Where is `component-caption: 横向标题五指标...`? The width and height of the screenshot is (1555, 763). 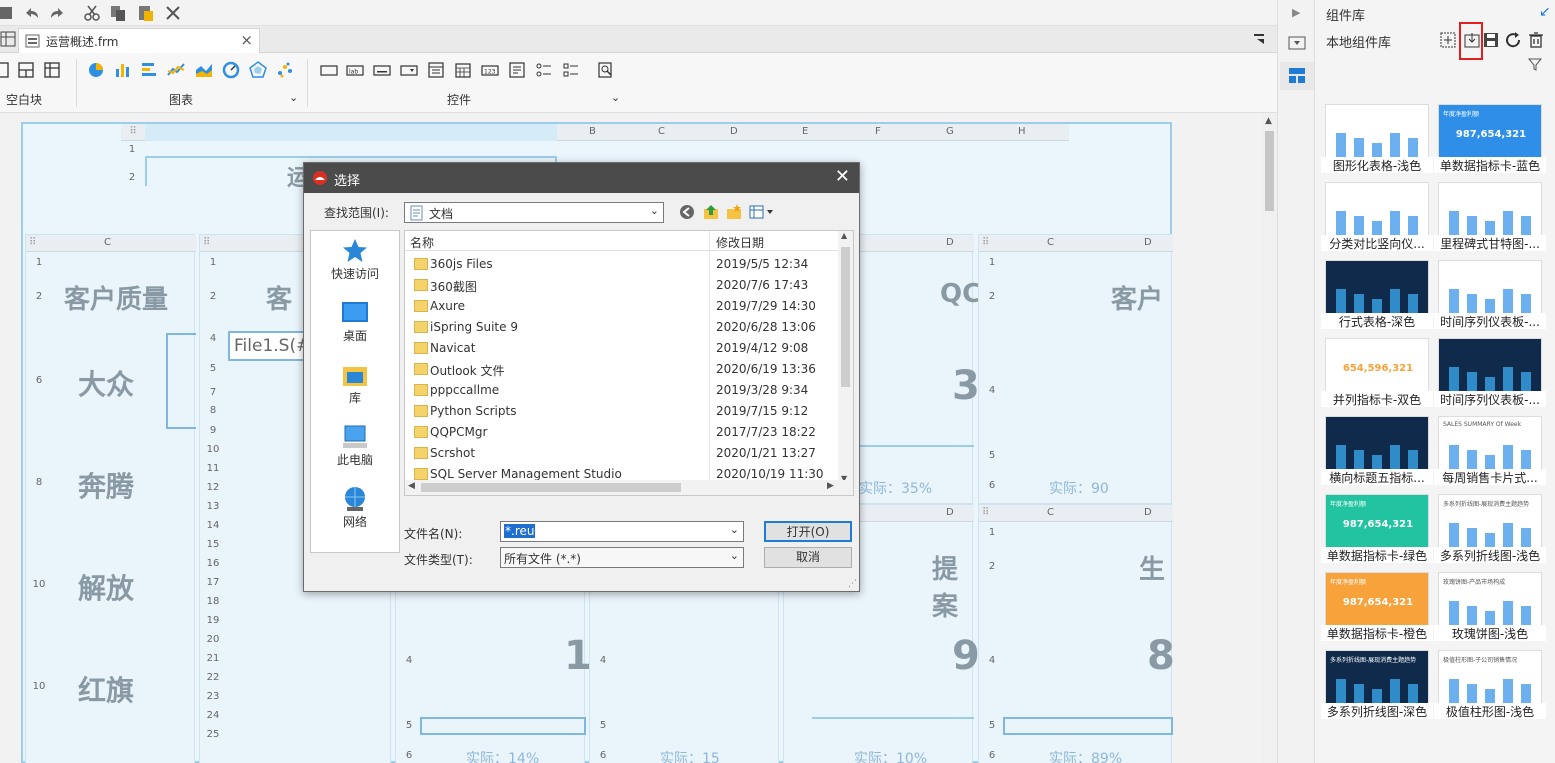
component-caption: 横向标题五指标... is located at coordinates (1377, 477).